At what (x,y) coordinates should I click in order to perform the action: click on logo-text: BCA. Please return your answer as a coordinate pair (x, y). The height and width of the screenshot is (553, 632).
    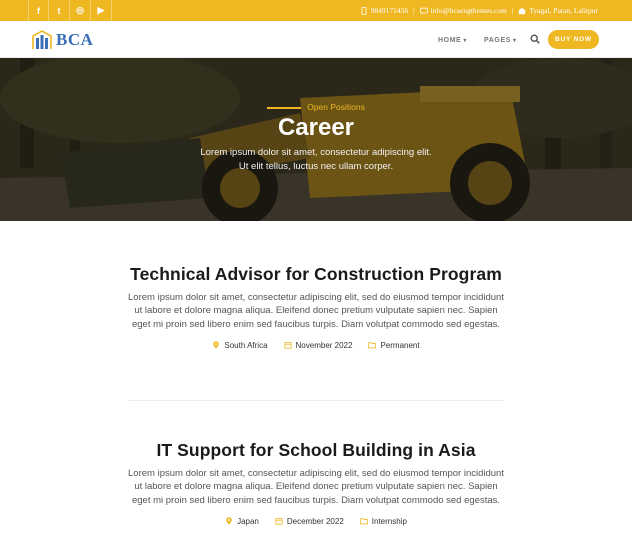
    Looking at the image, I should click on (75, 39).